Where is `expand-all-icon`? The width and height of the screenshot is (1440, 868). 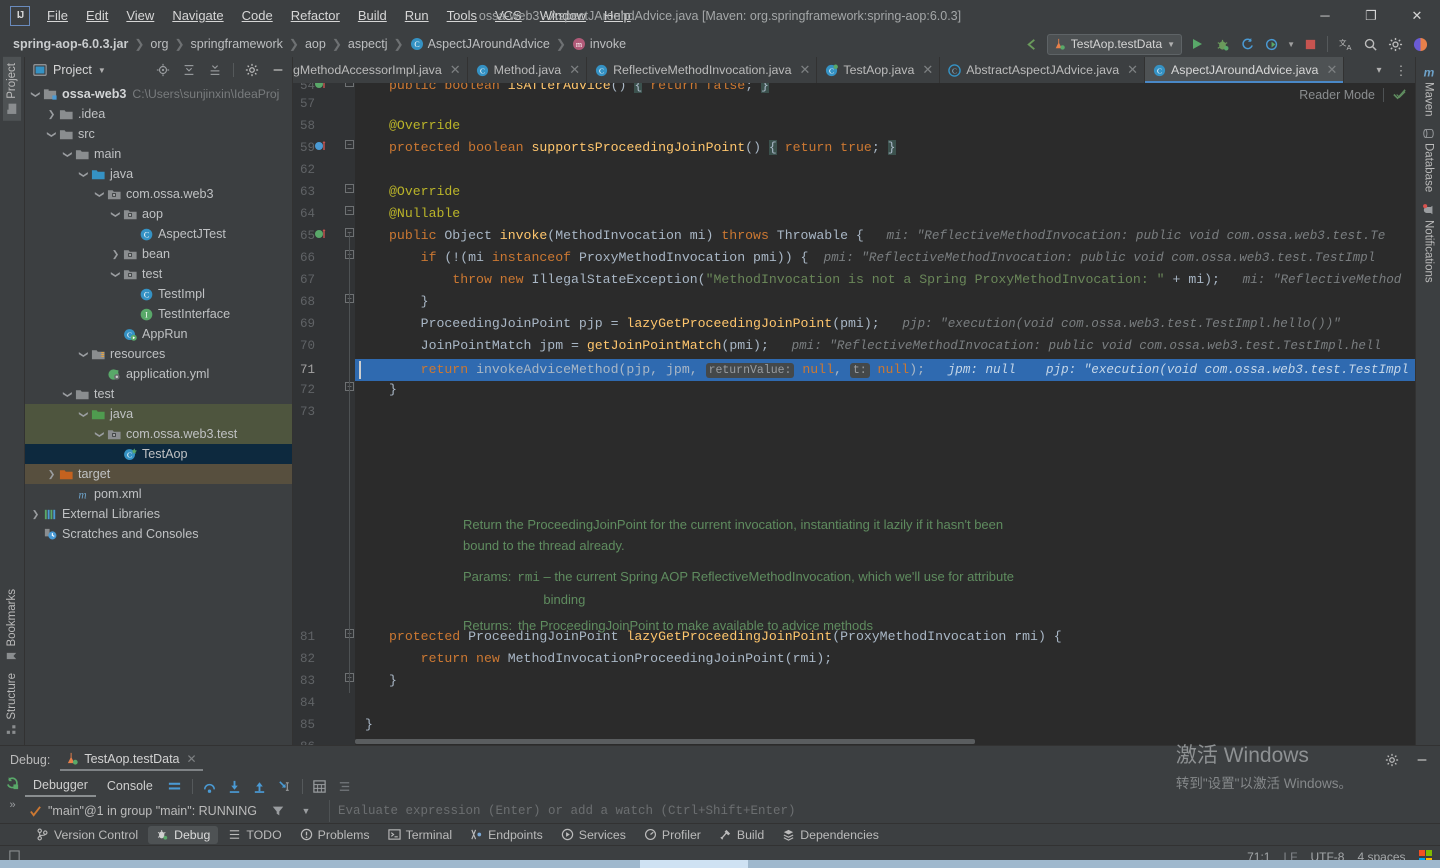 expand-all-icon is located at coordinates (189, 70).